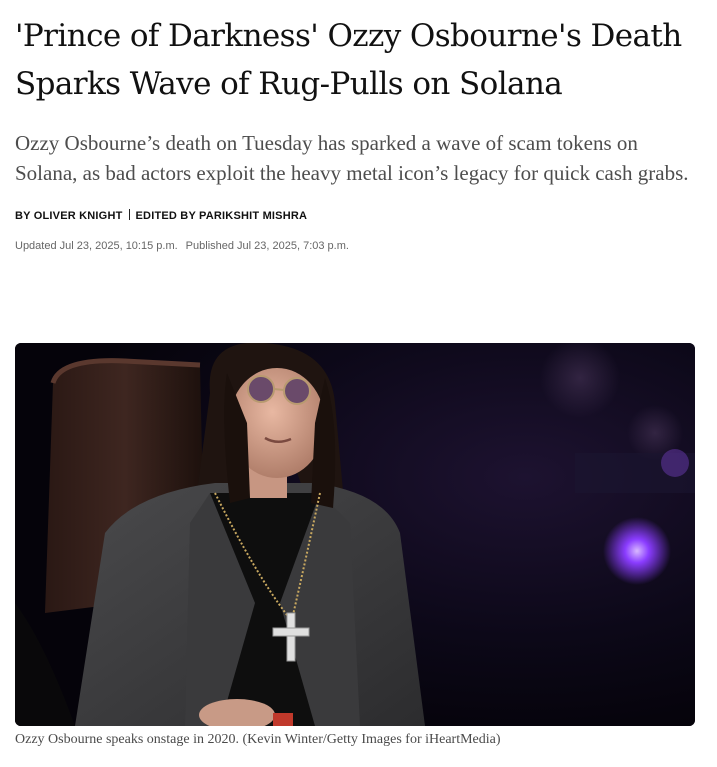 The height and width of the screenshot is (767, 717). Describe the element at coordinates (69, 216) in the screenshot. I see `author-link: BY OLIVER KNIGHT` at that location.